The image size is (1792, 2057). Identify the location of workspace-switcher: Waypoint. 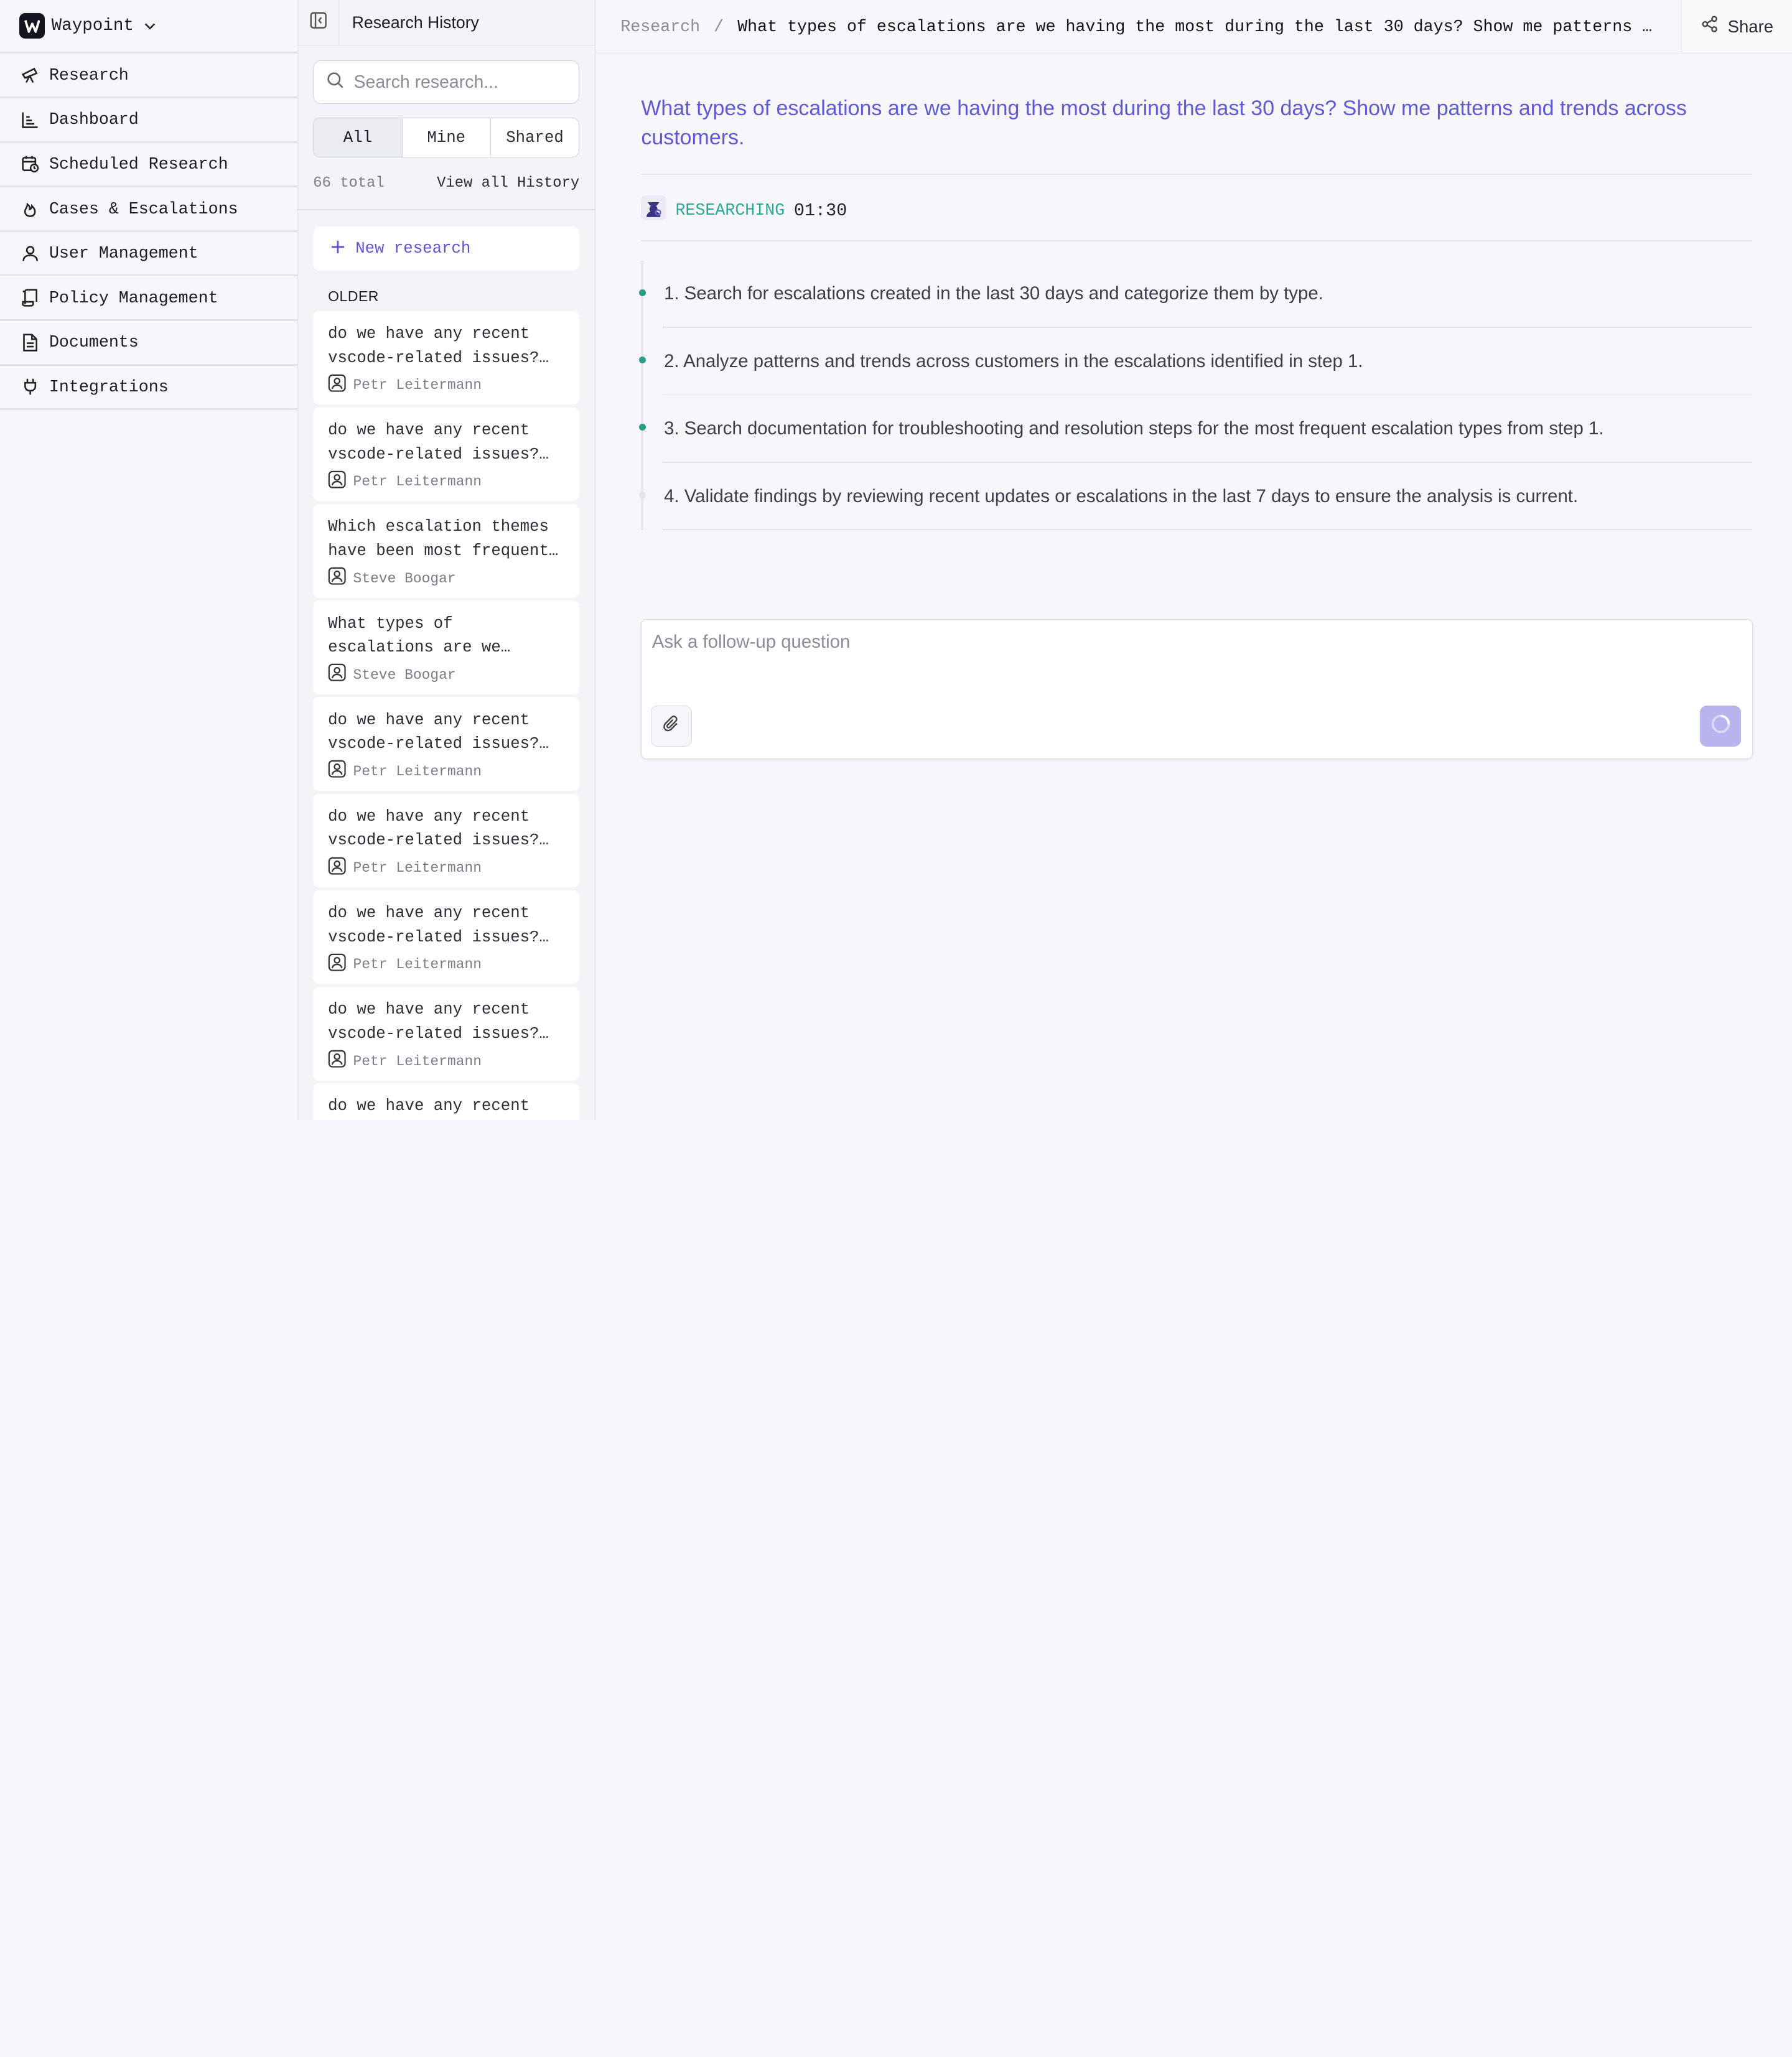
(149, 27).